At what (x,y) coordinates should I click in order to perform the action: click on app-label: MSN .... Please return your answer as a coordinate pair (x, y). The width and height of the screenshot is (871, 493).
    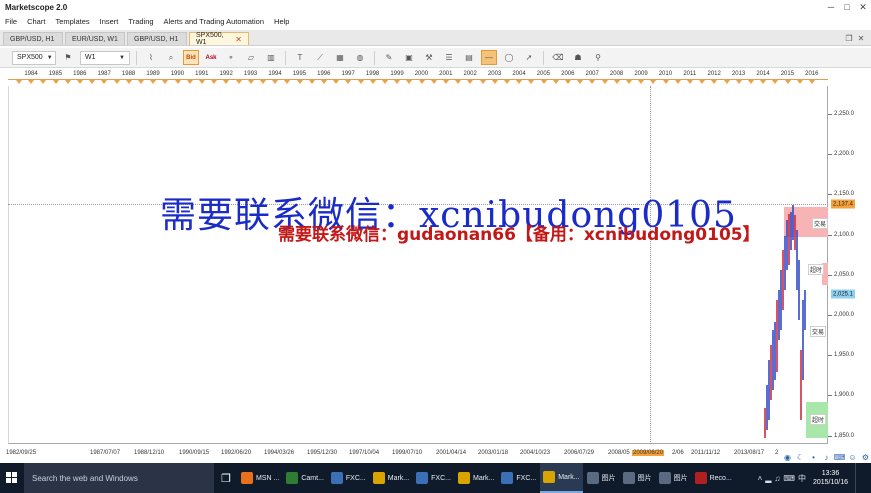
    Looking at the image, I should click on (268, 478).